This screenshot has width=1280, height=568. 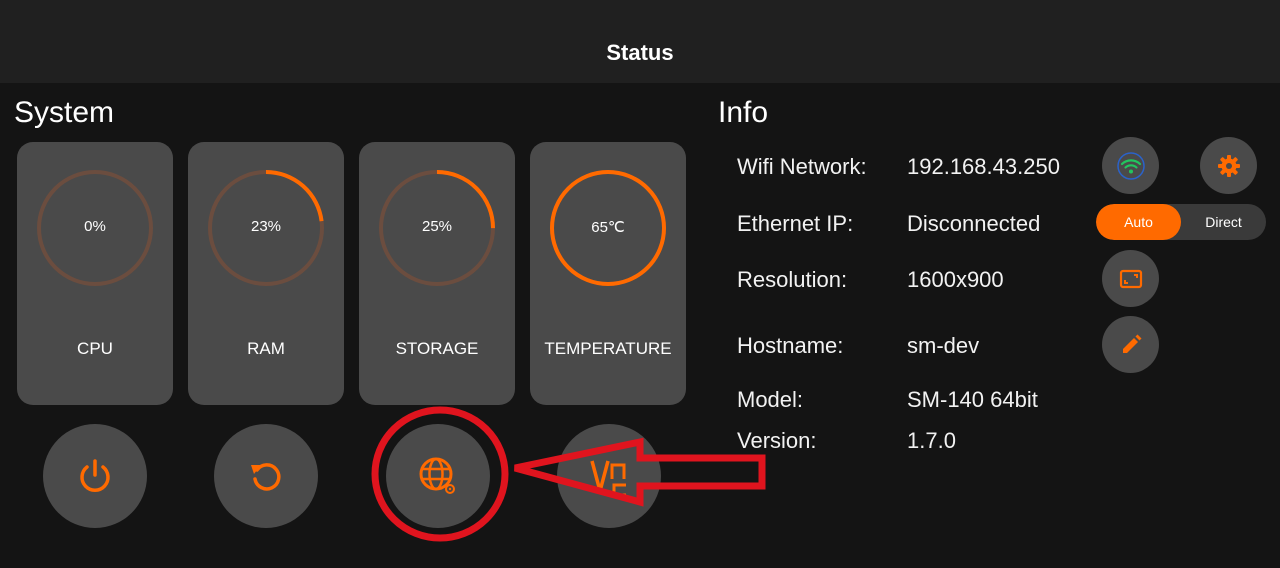 I want to click on system-section-title: System, so click(x=64, y=112).